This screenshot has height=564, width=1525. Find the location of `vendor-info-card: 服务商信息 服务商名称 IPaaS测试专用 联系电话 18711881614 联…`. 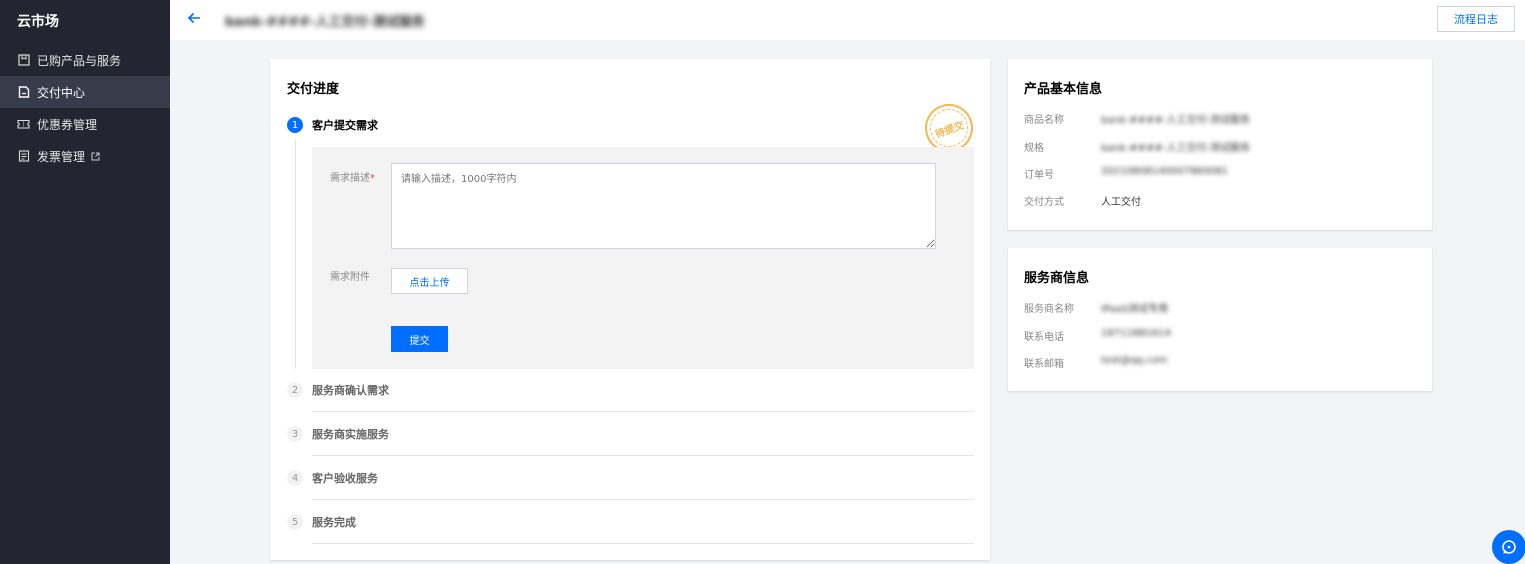

vendor-info-card: 服务商信息 服务商名称 IPaaS测试专用 联系电话 18711881614 联… is located at coordinates (1220, 319).